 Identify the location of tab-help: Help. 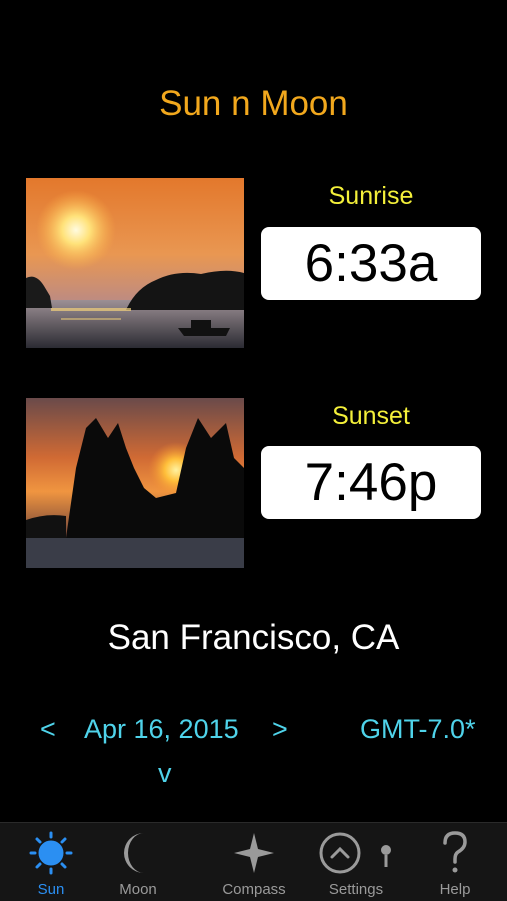
(455, 862).